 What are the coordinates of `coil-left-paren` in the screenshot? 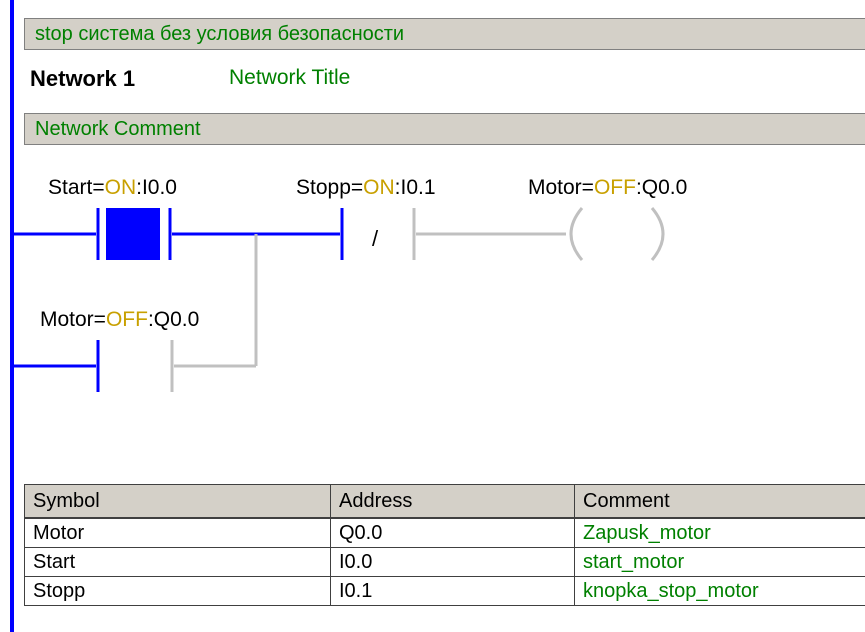 It's located at (576, 234).